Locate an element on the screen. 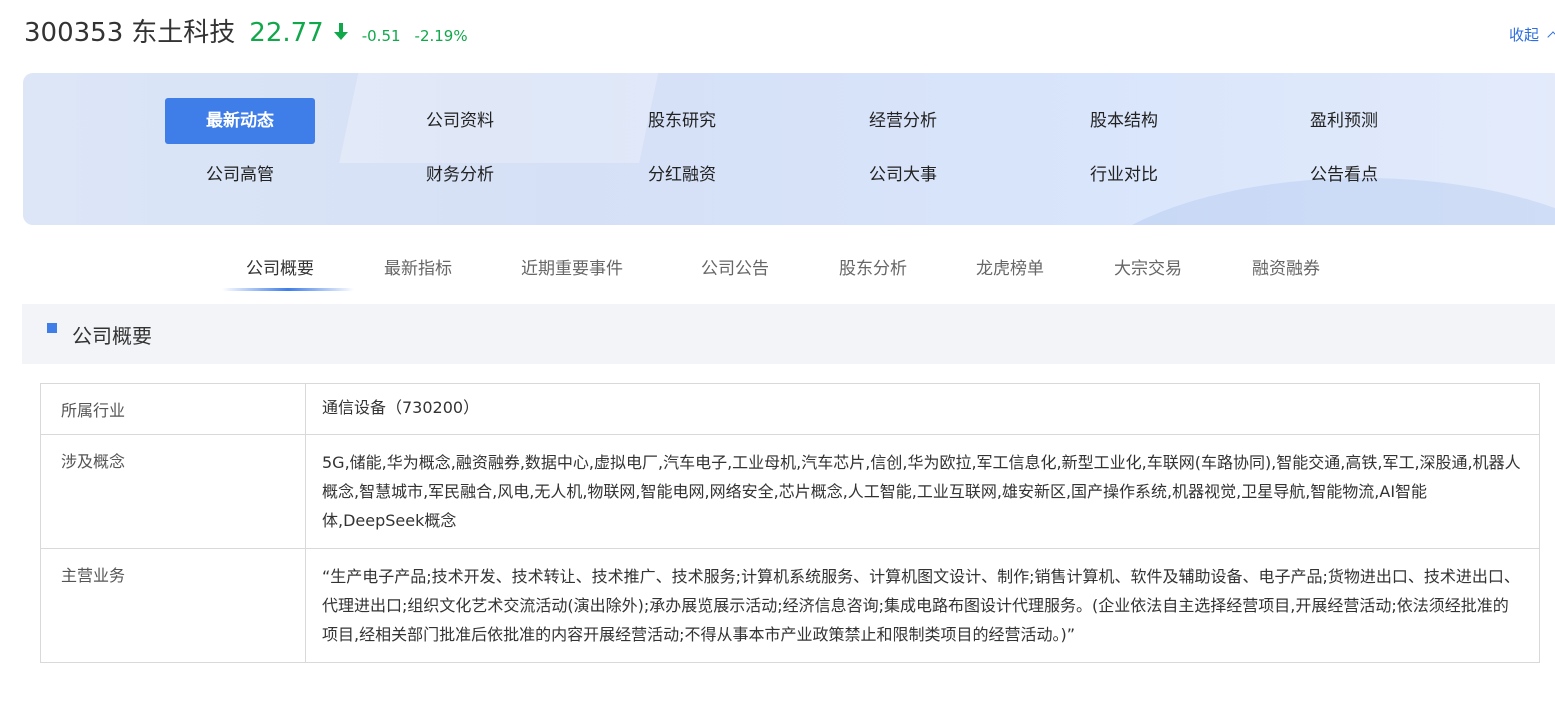 This screenshot has width=1555, height=709. tab-shareholder-analysis: 股东分析 is located at coordinates (873, 266).